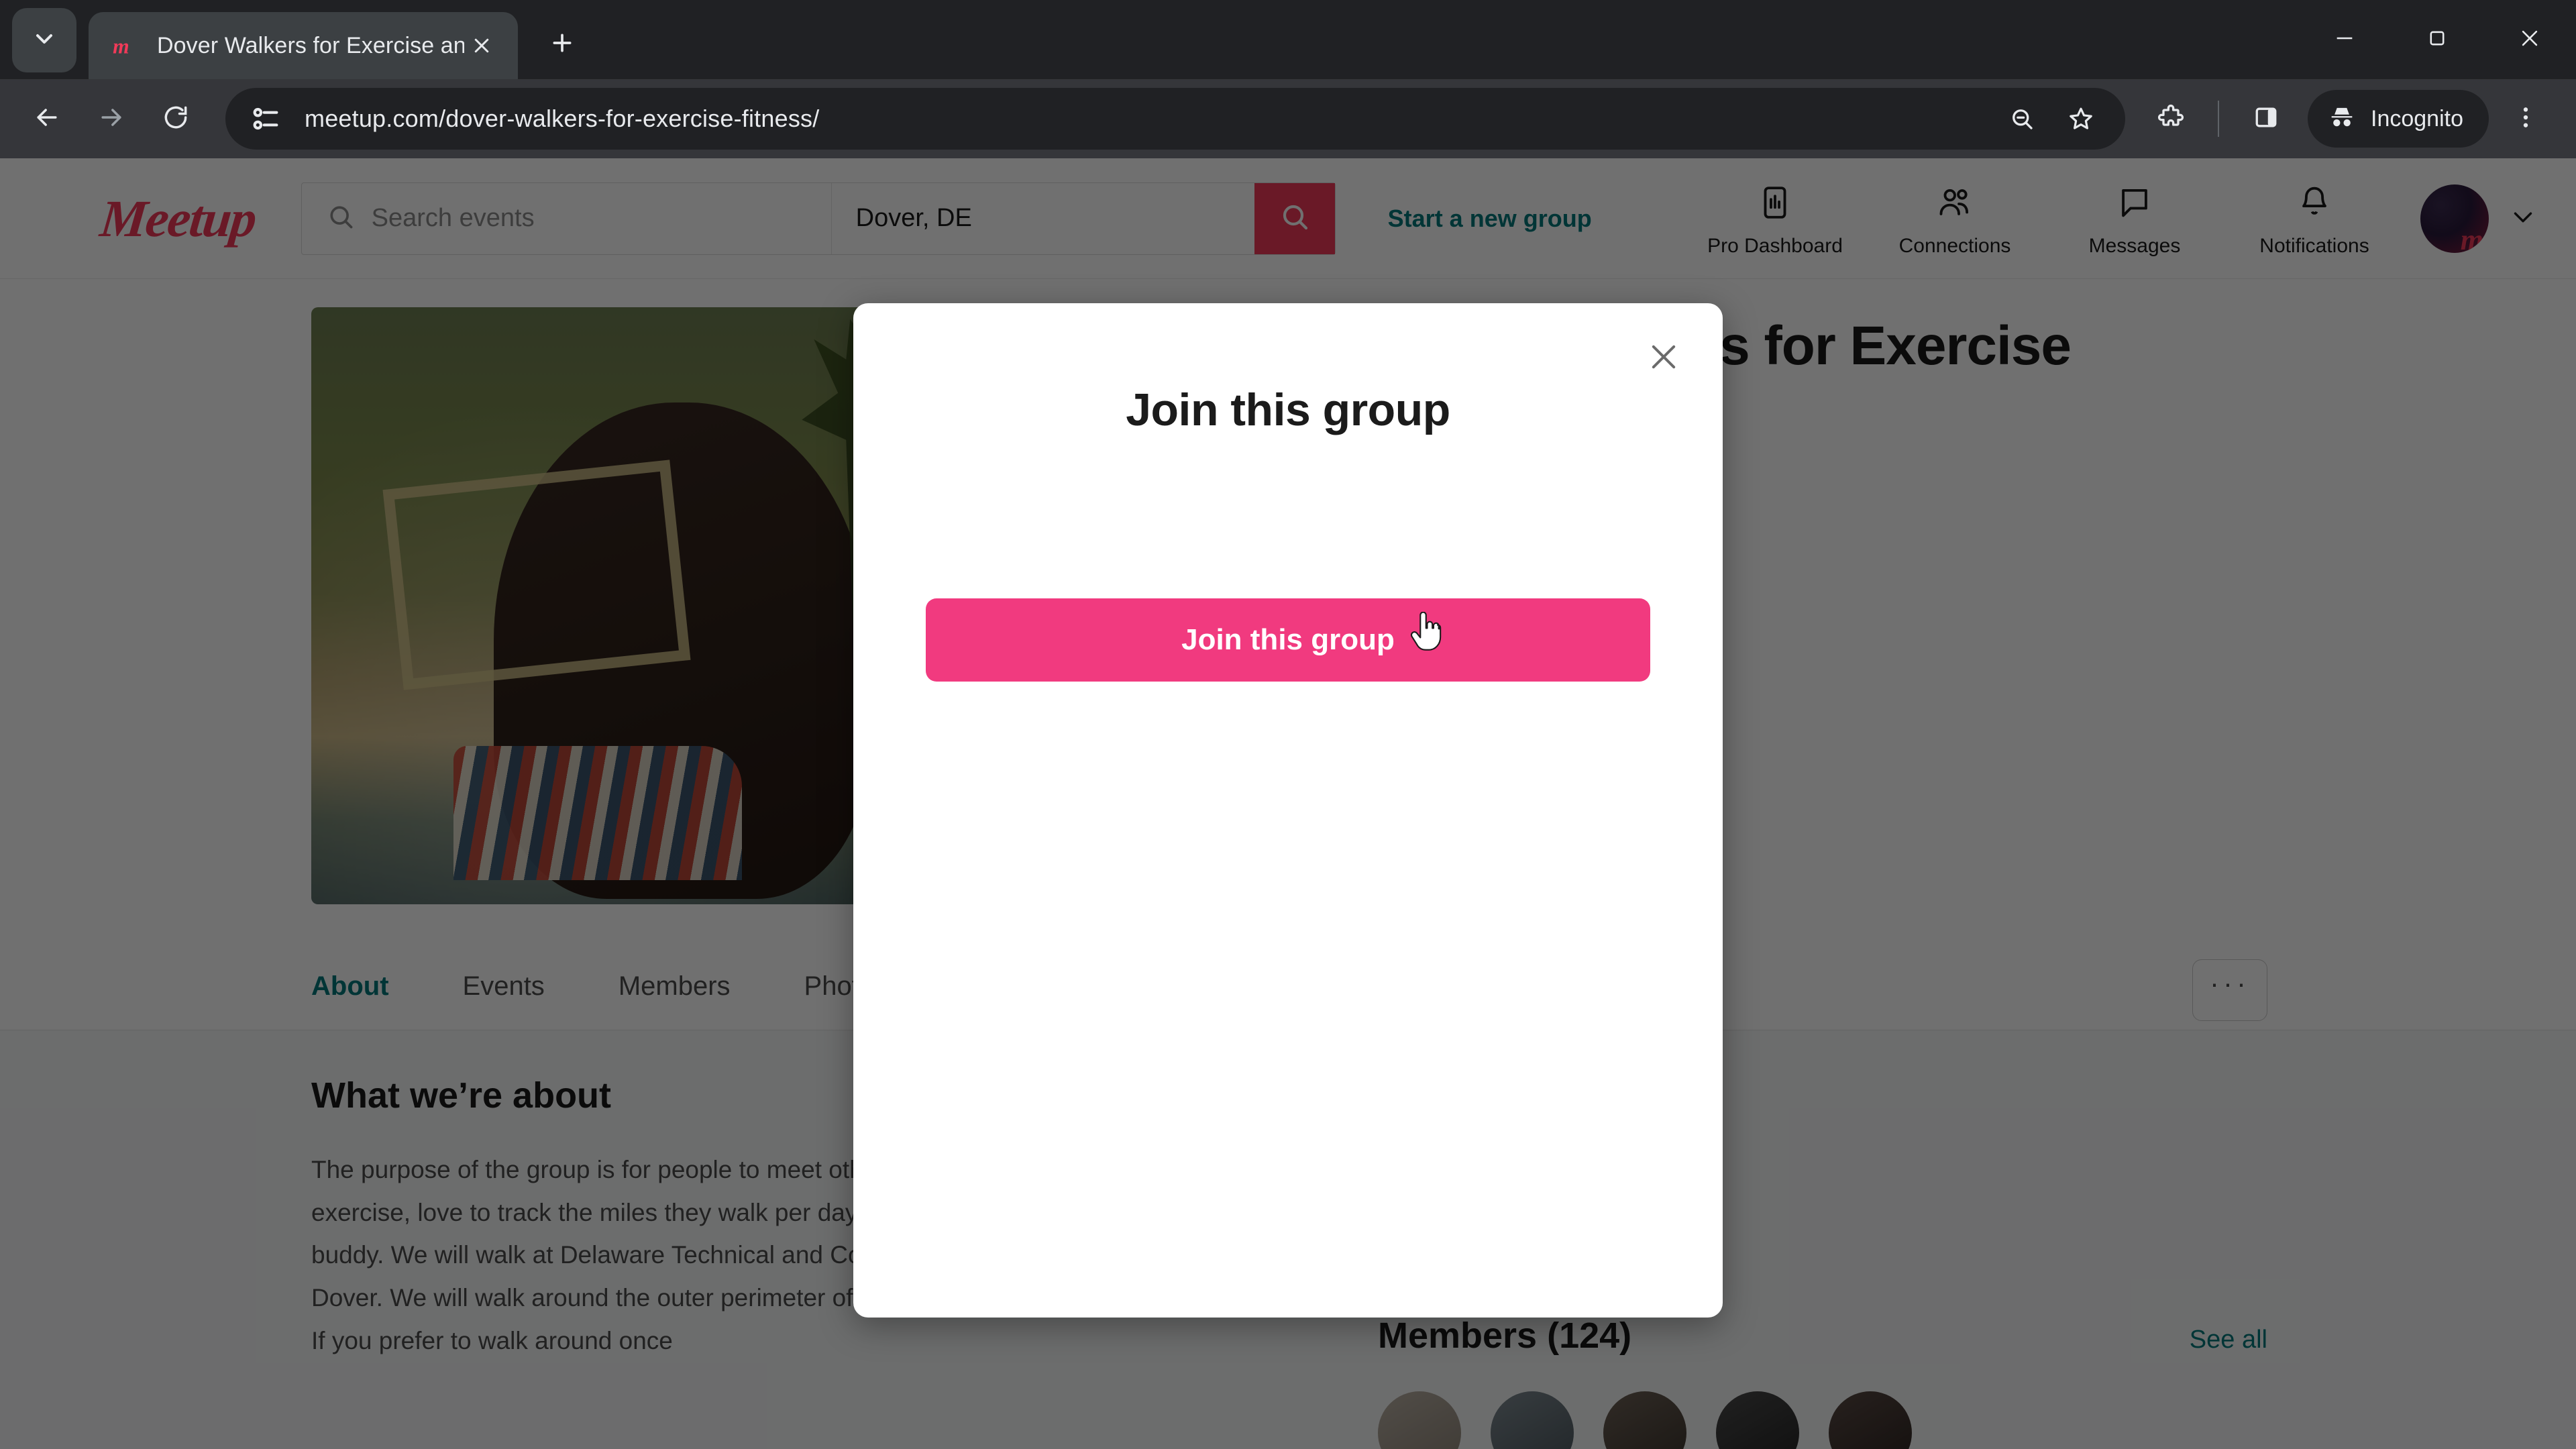 The image size is (2576, 1449). I want to click on window-close-icon, so click(2529, 40).